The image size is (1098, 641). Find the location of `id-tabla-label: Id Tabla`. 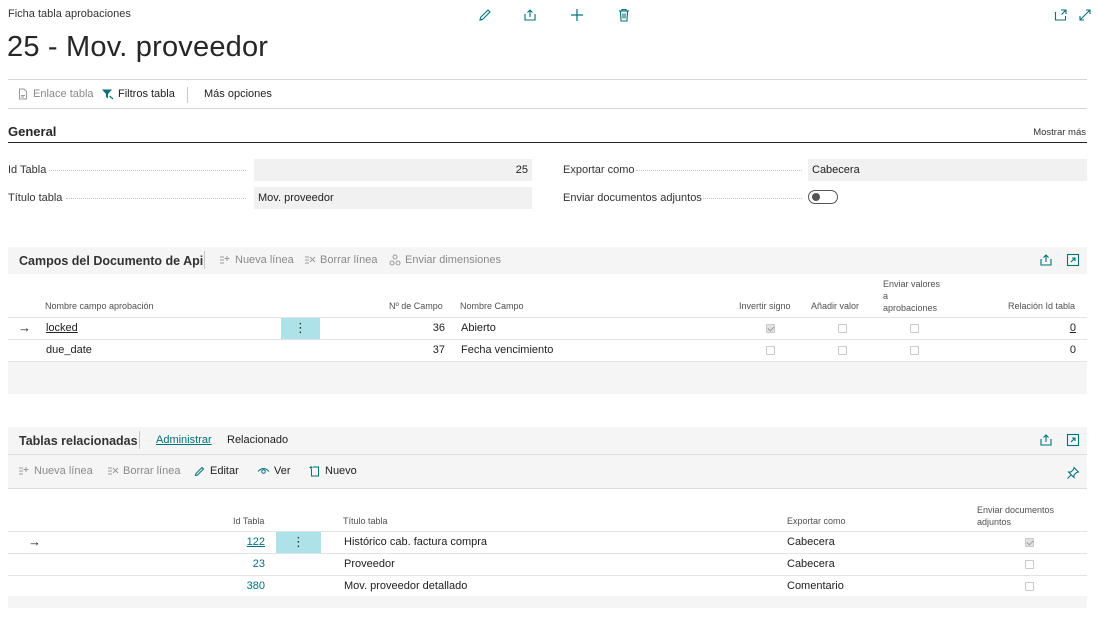

id-tabla-label: Id Tabla is located at coordinates (27, 170).